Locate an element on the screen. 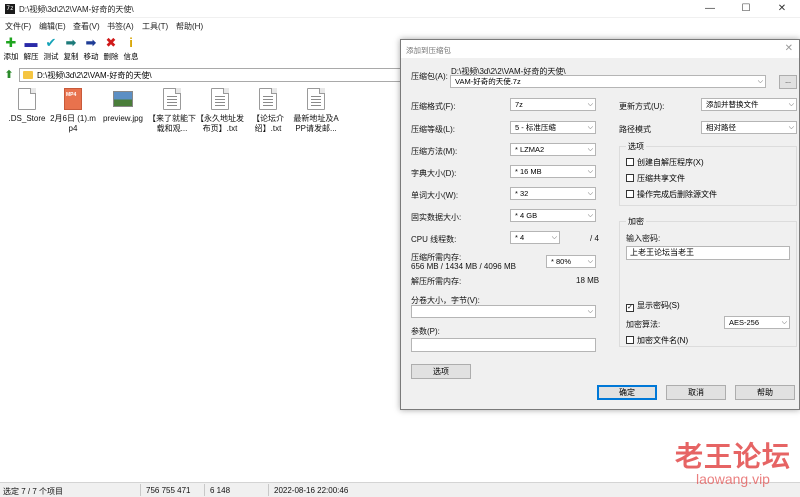 This screenshot has width=800, height=497. menu-bookmarks: 书签(A) is located at coordinates (120, 26).